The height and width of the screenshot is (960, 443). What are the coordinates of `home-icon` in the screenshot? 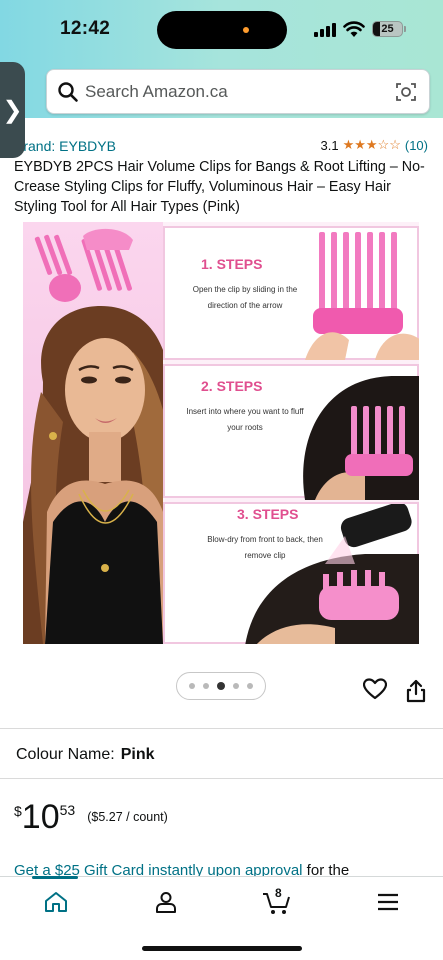 It's located at (56, 902).